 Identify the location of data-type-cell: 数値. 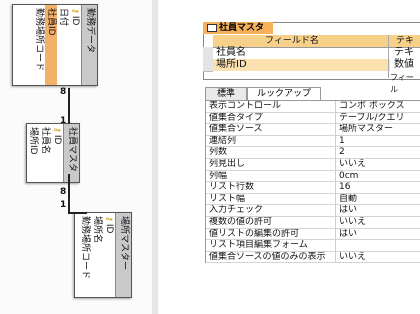
(407, 65).